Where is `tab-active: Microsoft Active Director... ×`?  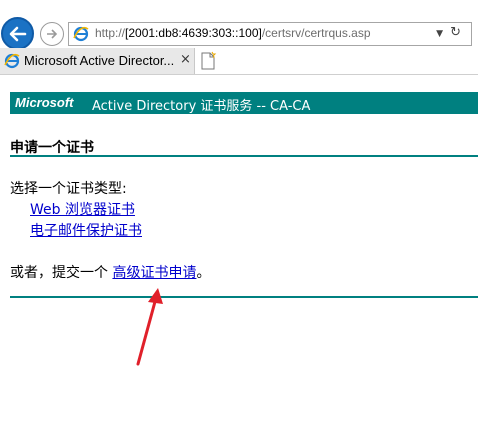
tab-active: Microsoft Active Director... × is located at coordinates (97, 61).